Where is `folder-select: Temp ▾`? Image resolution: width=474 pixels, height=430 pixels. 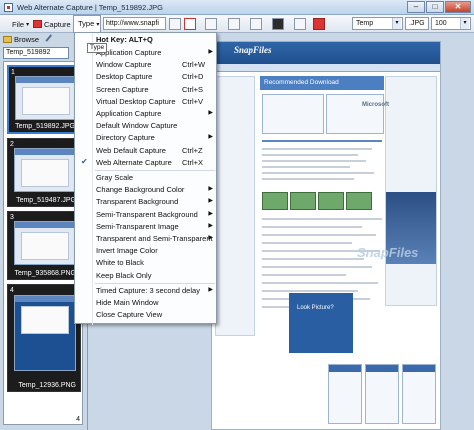
folder-select: Temp ▾ is located at coordinates (377, 23).